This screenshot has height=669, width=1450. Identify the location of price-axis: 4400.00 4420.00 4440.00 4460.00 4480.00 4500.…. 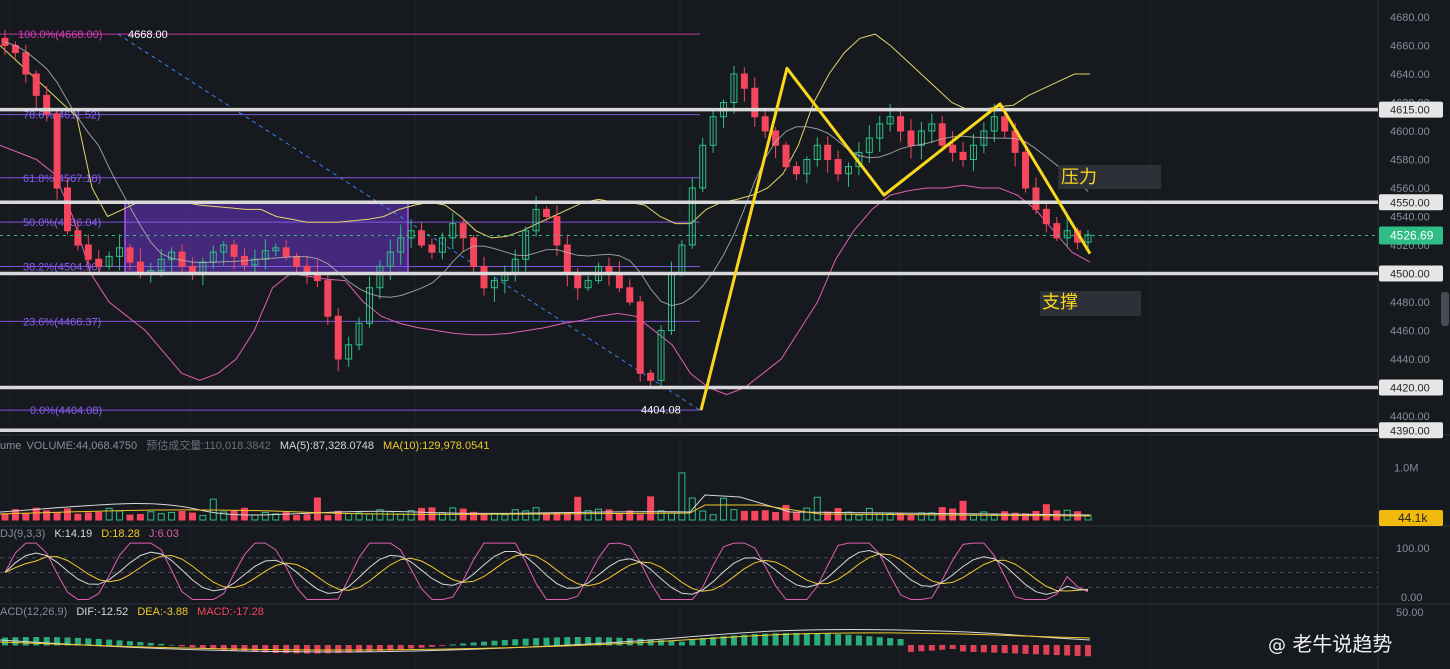
(1410, 217).